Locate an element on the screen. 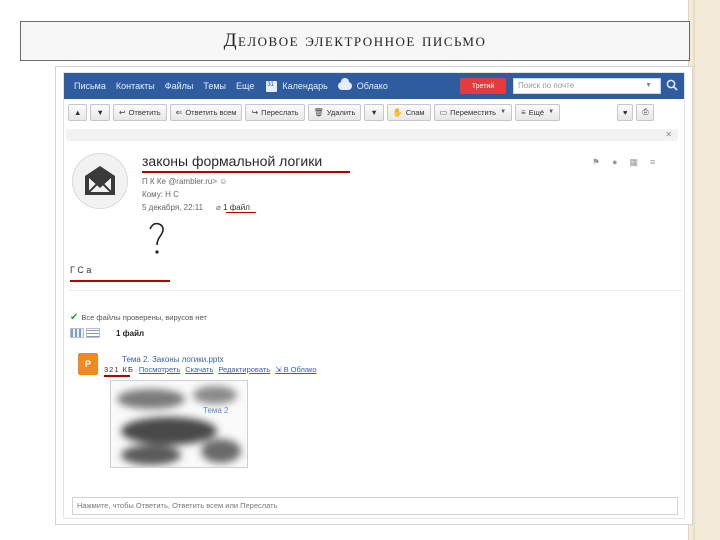 This screenshot has height=540, width=720. email-subject: законы формальной логики is located at coordinates (232, 161).